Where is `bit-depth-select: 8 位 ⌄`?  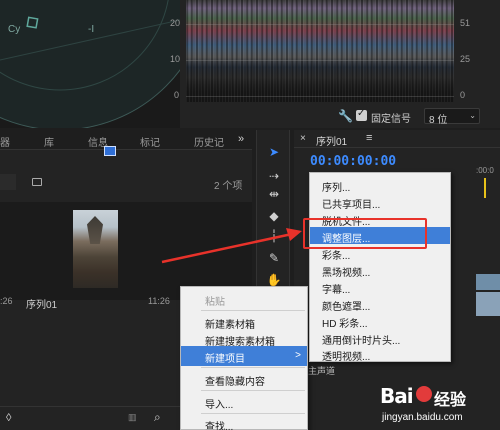 bit-depth-select: 8 位 ⌄ is located at coordinates (452, 117).